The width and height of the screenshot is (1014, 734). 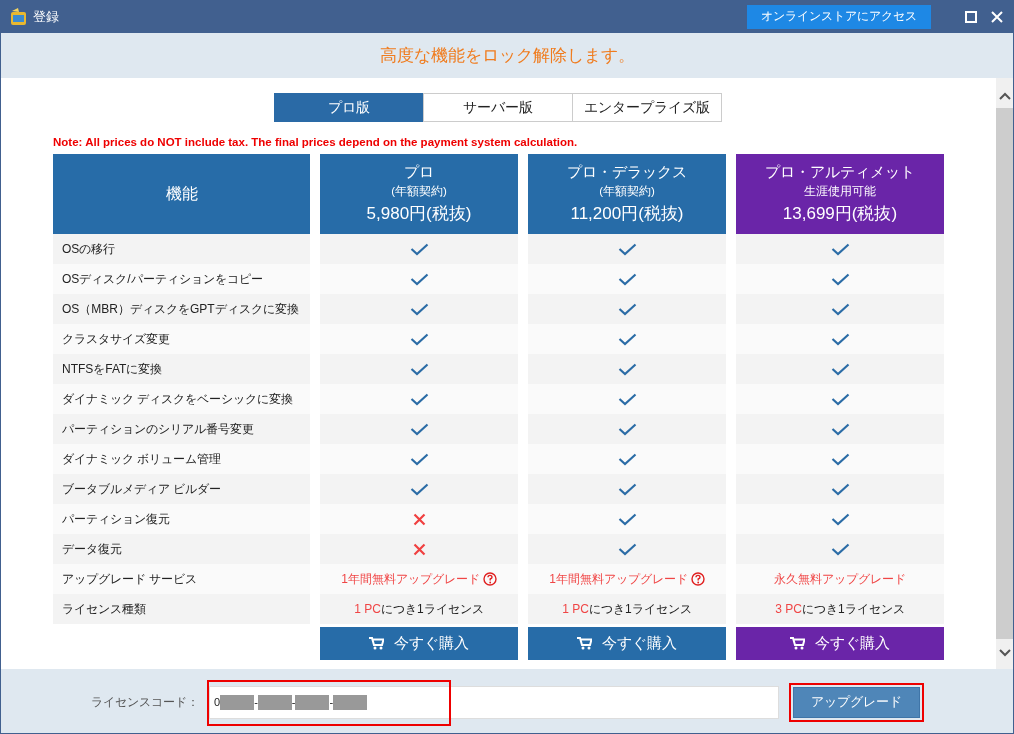 I want to click on window-title: 登録, so click(x=46, y=16).